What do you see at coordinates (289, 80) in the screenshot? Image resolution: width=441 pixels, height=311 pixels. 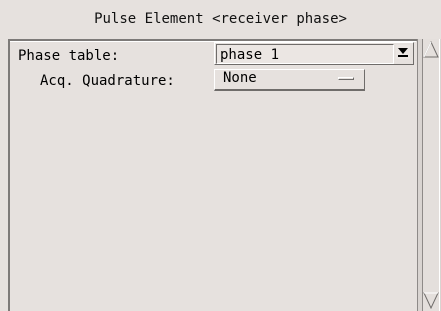 I see `acq-quadrature-option-menu: None` at bounding box center [289, 80].